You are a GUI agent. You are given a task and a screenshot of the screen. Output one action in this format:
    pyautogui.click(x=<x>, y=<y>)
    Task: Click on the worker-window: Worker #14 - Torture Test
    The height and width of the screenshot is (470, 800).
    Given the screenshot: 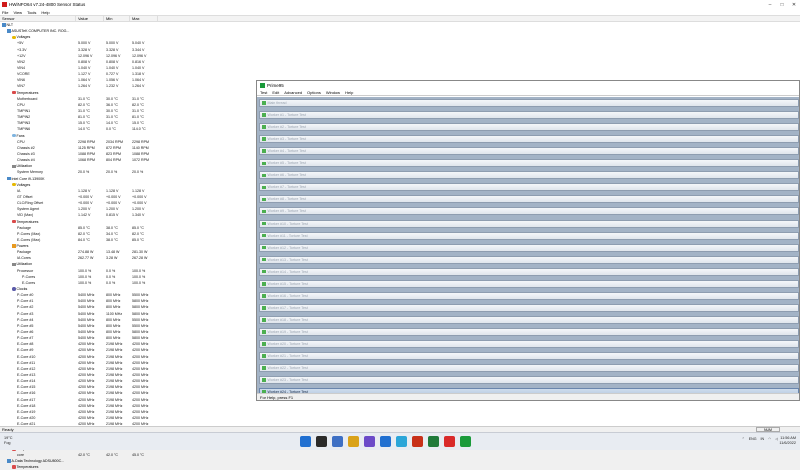 What is the action you would take?
    pyautogui.click(x=529, y=271)
    